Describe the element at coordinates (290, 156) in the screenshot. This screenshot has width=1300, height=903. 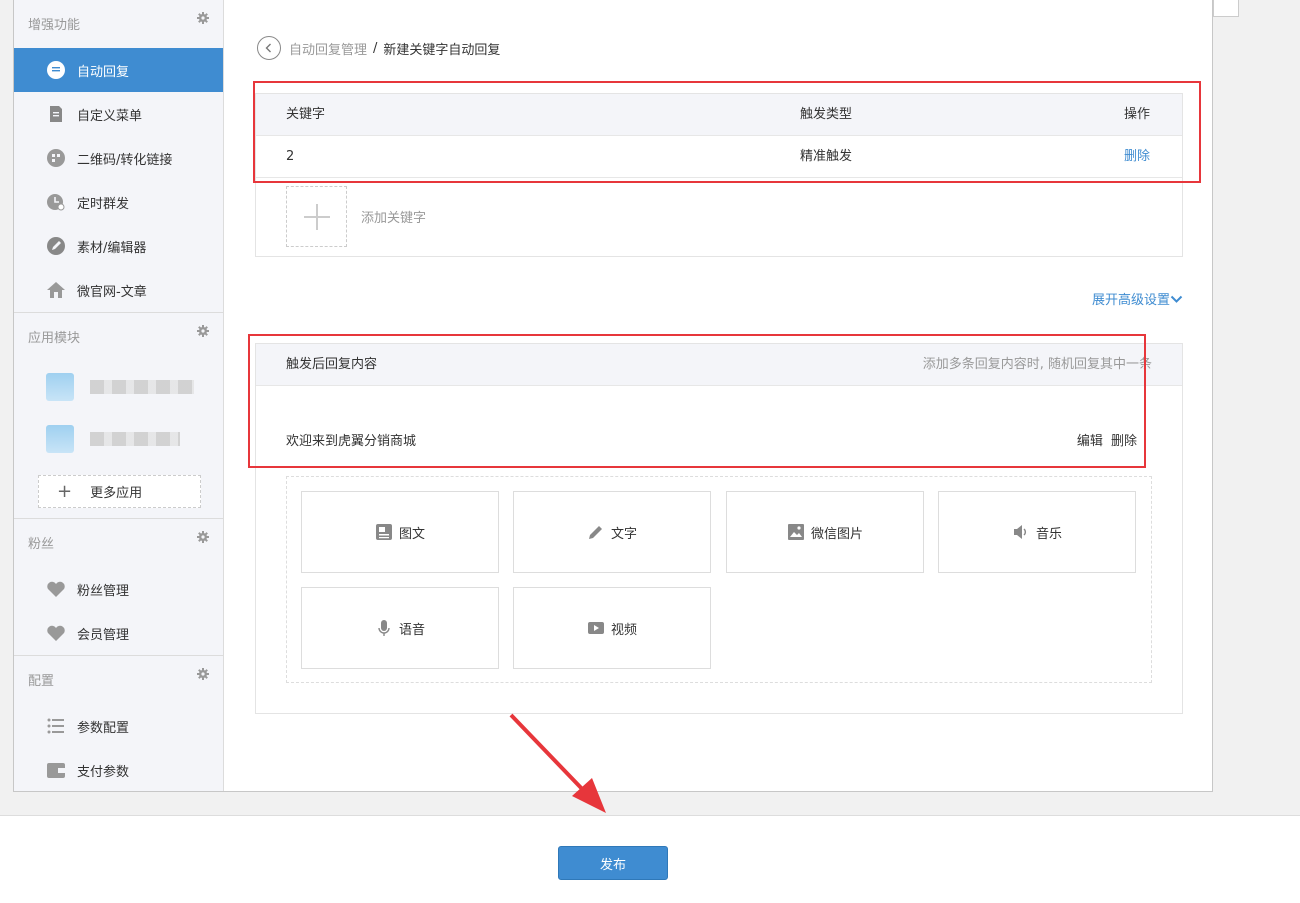
I see `keyword-value: 2` at that location.